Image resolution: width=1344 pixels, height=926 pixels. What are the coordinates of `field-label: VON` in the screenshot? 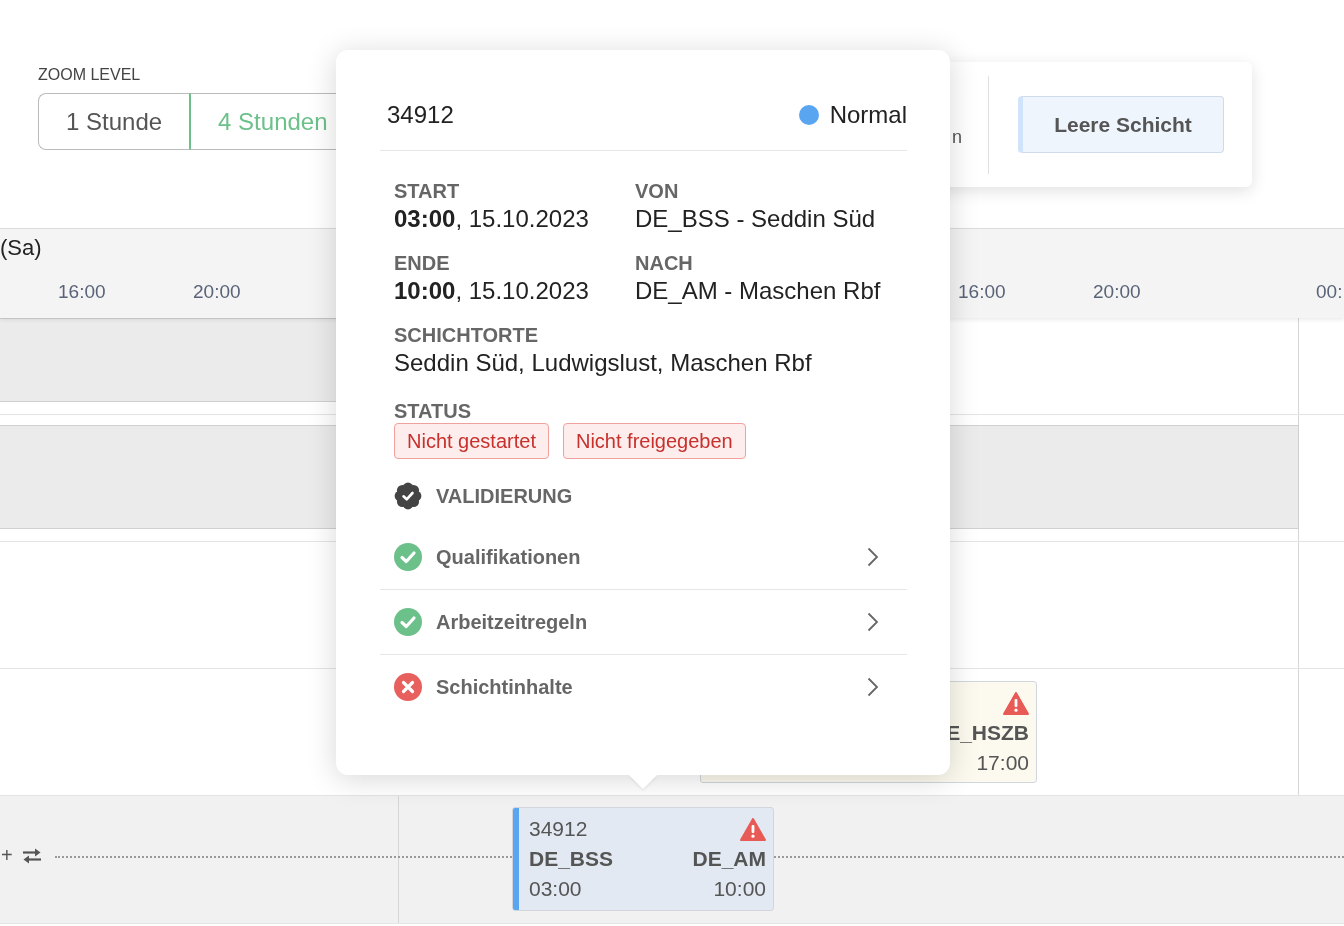 It's located at (657, 191).